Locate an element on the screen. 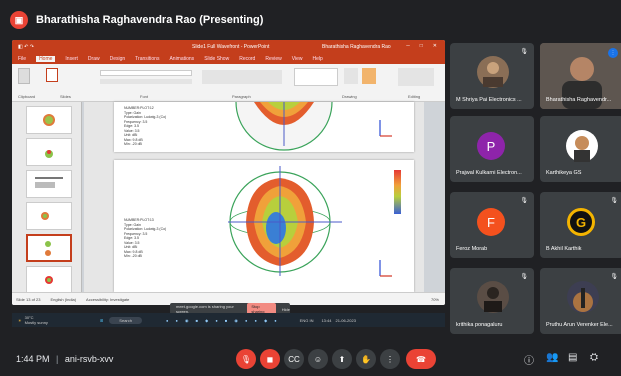 The height and width of the screenshot is (376, 621). end-call-icon: ☎ is located at coordinates (421, 359).